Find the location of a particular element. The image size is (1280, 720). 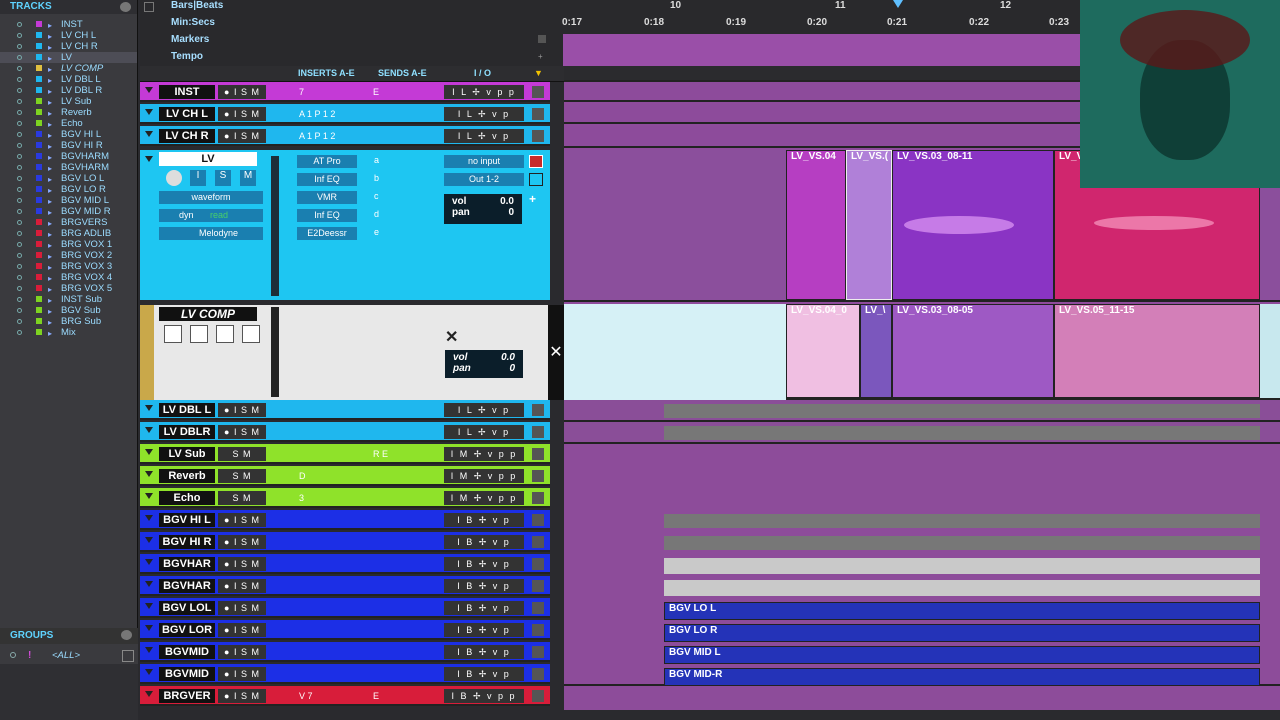

clip-comp-03: LV_VS.03_08-05 is located at coordinates (973, 351).